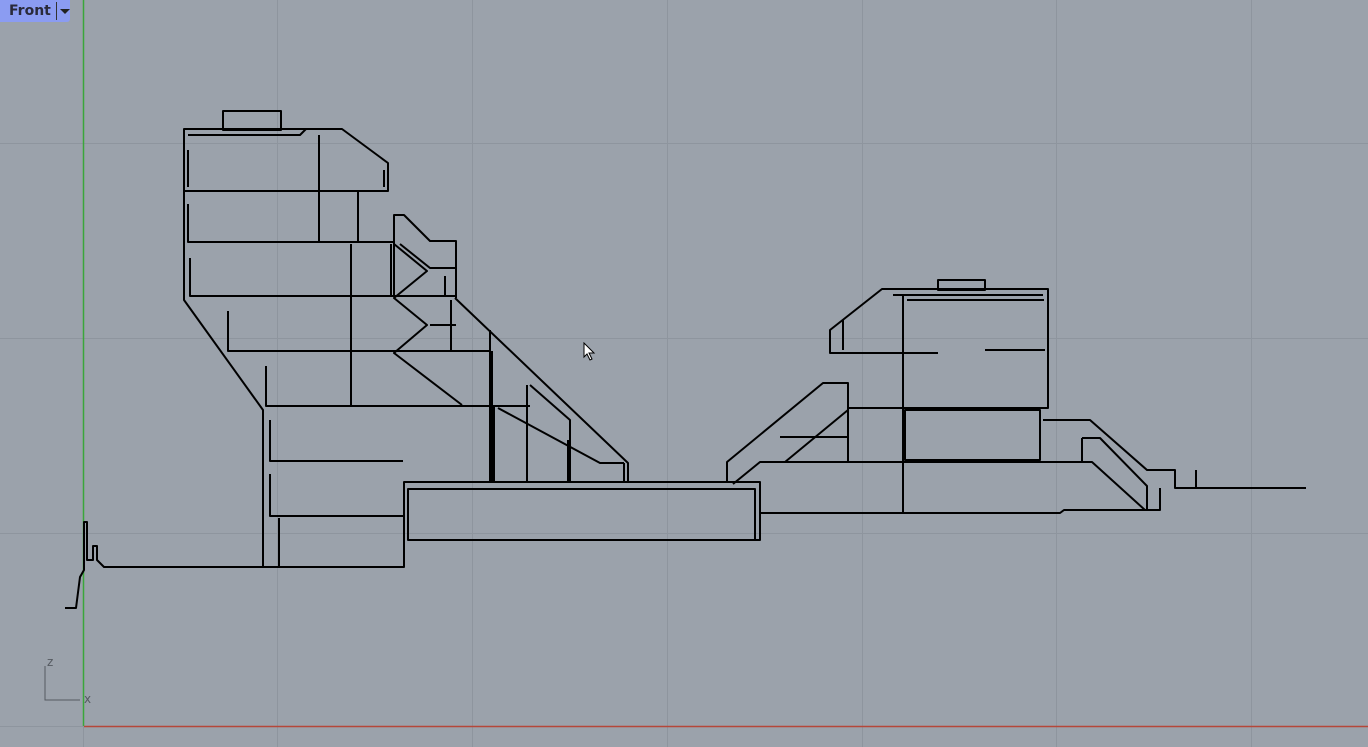 The height and width of the screenshot is (747, 1368). Describe the element at coordinates (56, 11) in the screenshot. I see `tab-separator` at that location.